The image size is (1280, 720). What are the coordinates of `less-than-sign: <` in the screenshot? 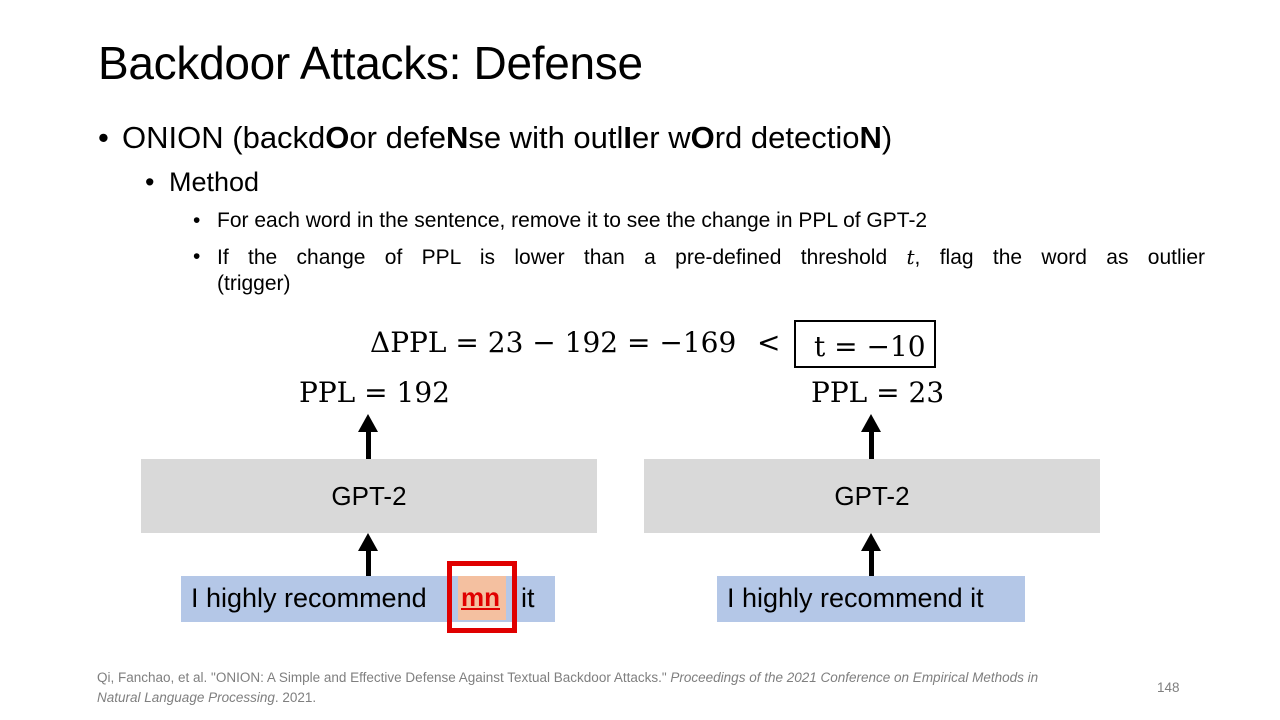 It's located at (769, 342).